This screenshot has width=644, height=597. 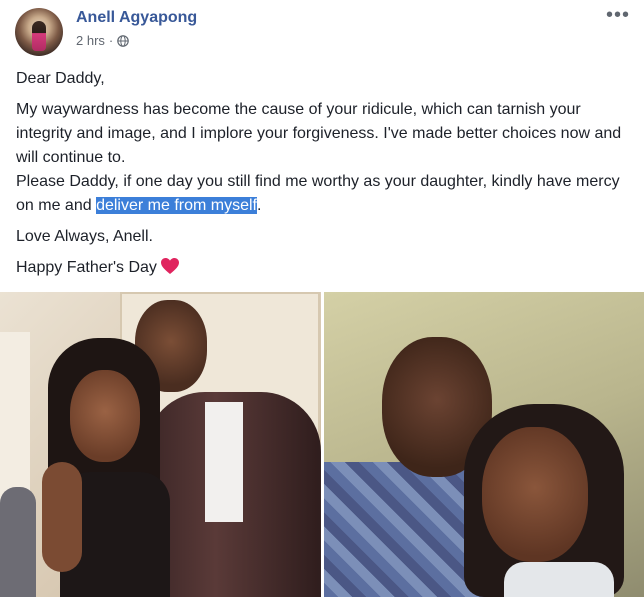 I want to click on greeting: Dear Daddy,, so click(x=60, y=78).